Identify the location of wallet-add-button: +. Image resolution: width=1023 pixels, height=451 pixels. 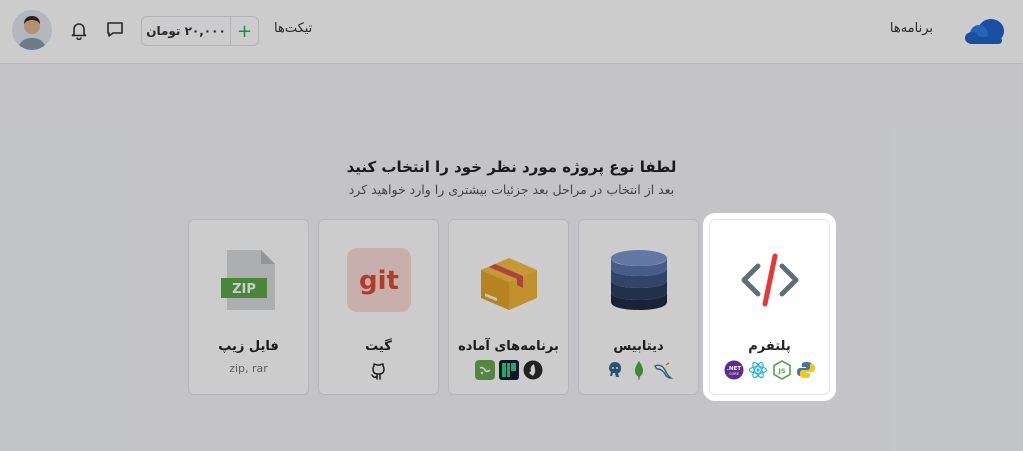
(244, 31).